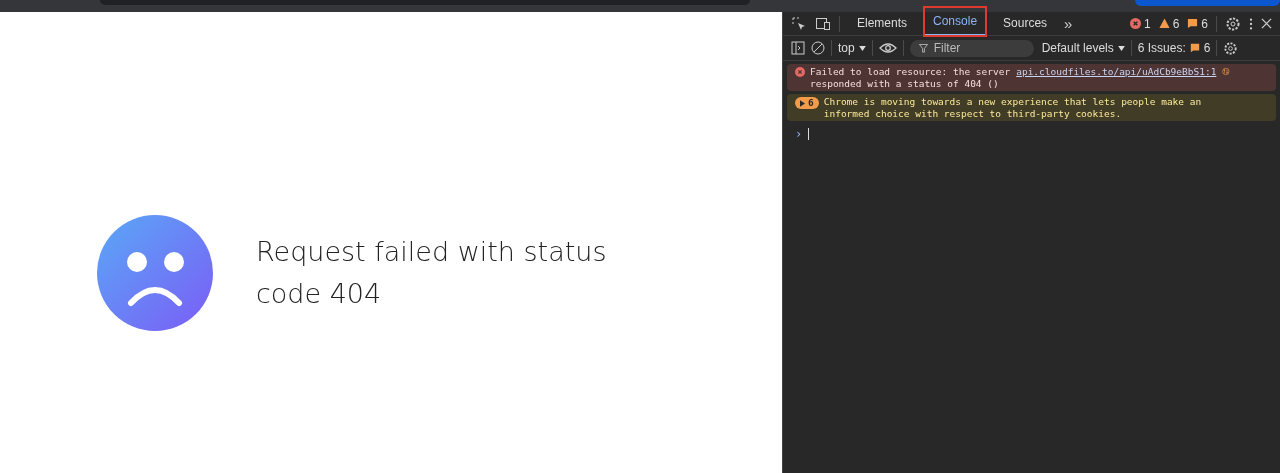 The height and width of the screenshot is (473, 1280). What do you see at coordinates (955, 21) in the screenshot?
I see `tab: Console` at bounding box center [955, 21].